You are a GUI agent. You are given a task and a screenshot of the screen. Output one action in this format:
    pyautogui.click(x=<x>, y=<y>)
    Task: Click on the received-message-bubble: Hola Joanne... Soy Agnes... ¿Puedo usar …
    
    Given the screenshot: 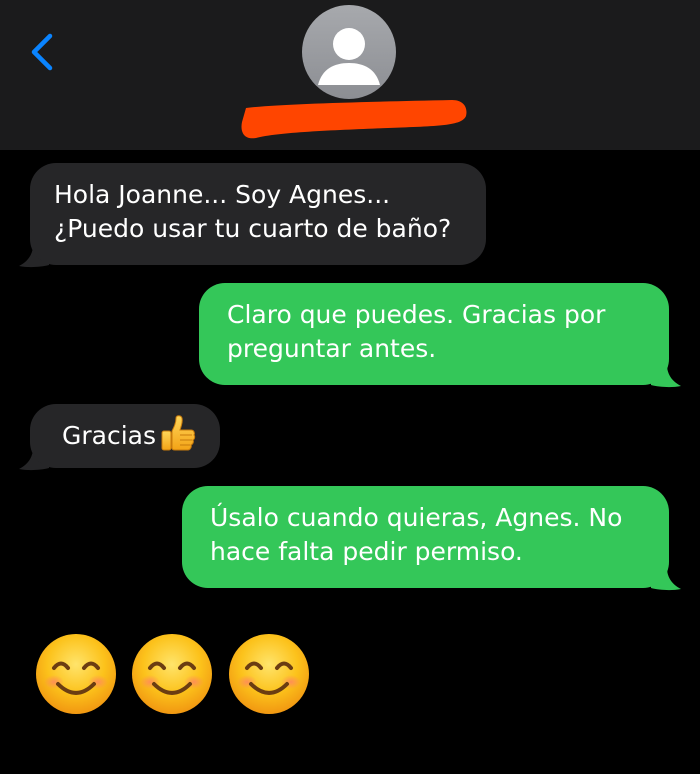 What is the action you would take?
    pyautogui.click(x=258, y=214)
    